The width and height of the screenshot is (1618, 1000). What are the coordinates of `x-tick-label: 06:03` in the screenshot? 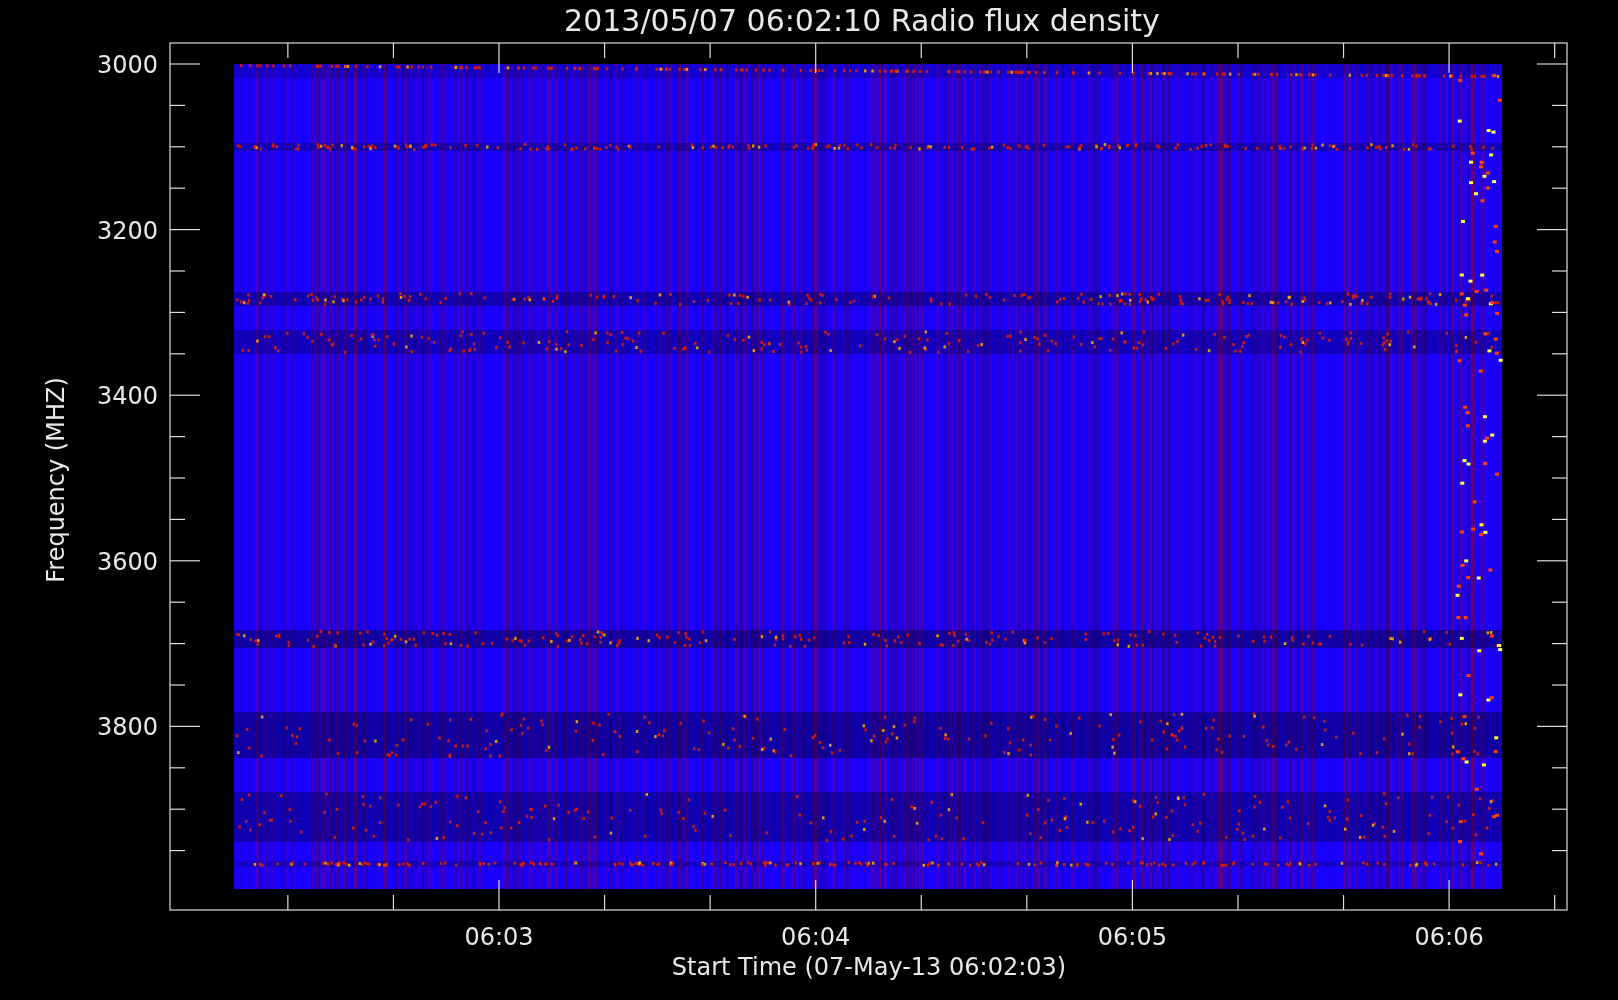 It's located at (499, 937).